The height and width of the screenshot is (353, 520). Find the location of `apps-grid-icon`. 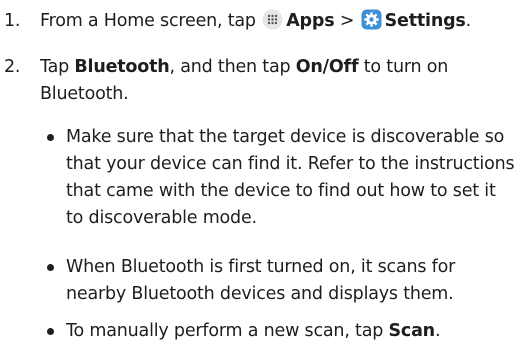

apps-grid-icon is located at coordinates (272, 19).